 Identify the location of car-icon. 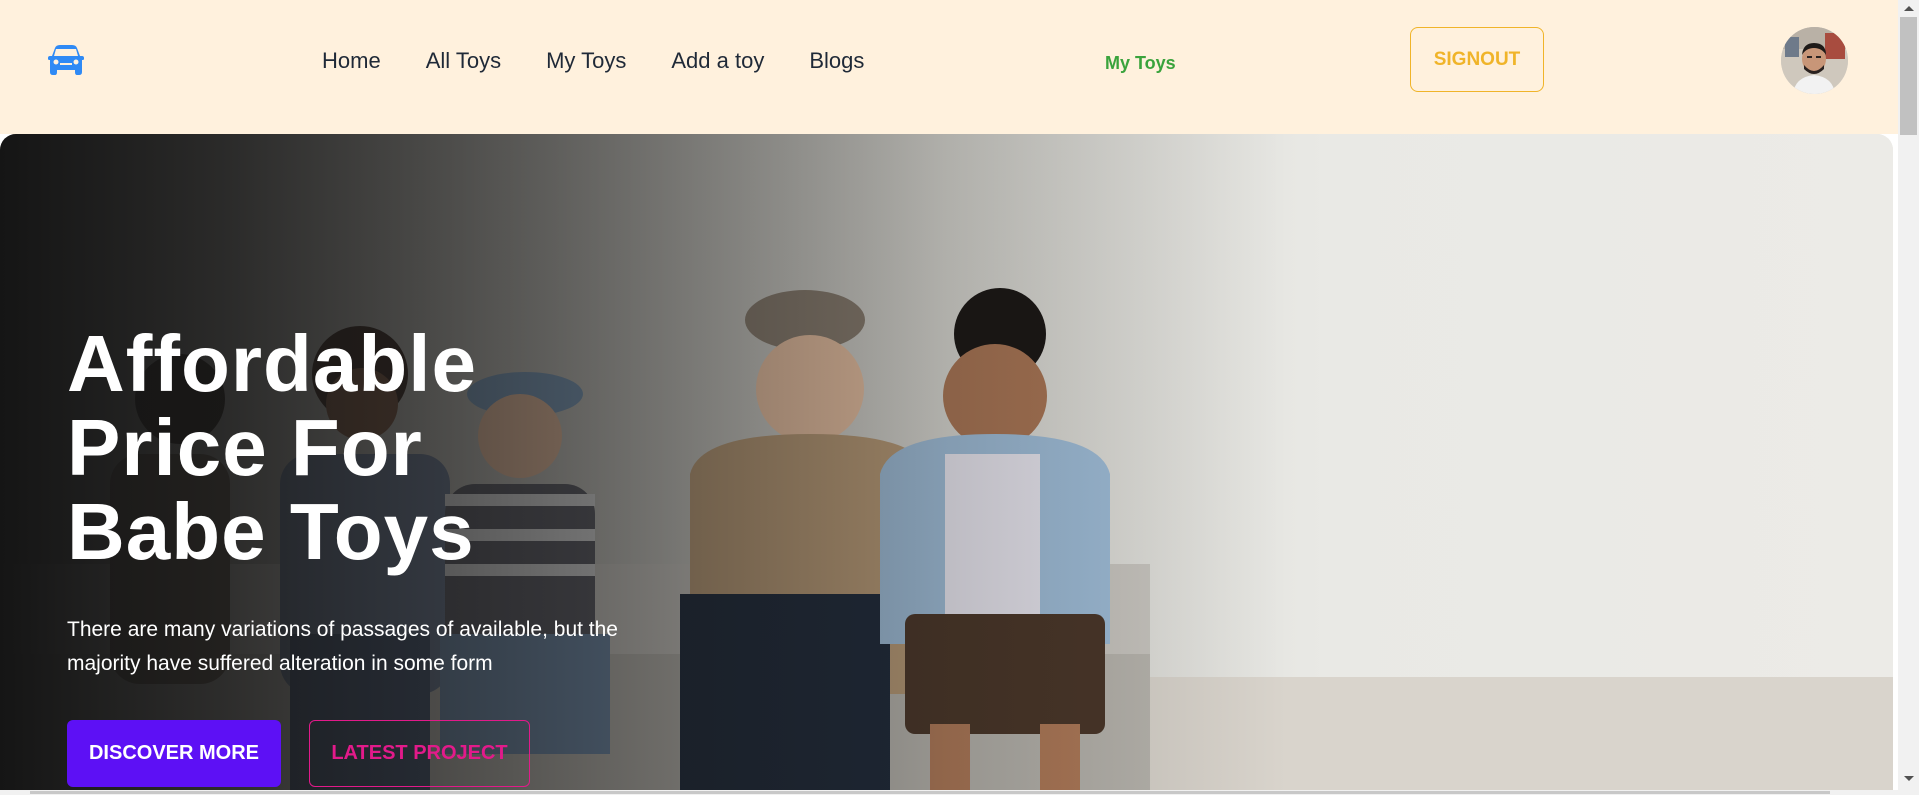
(66, 60).